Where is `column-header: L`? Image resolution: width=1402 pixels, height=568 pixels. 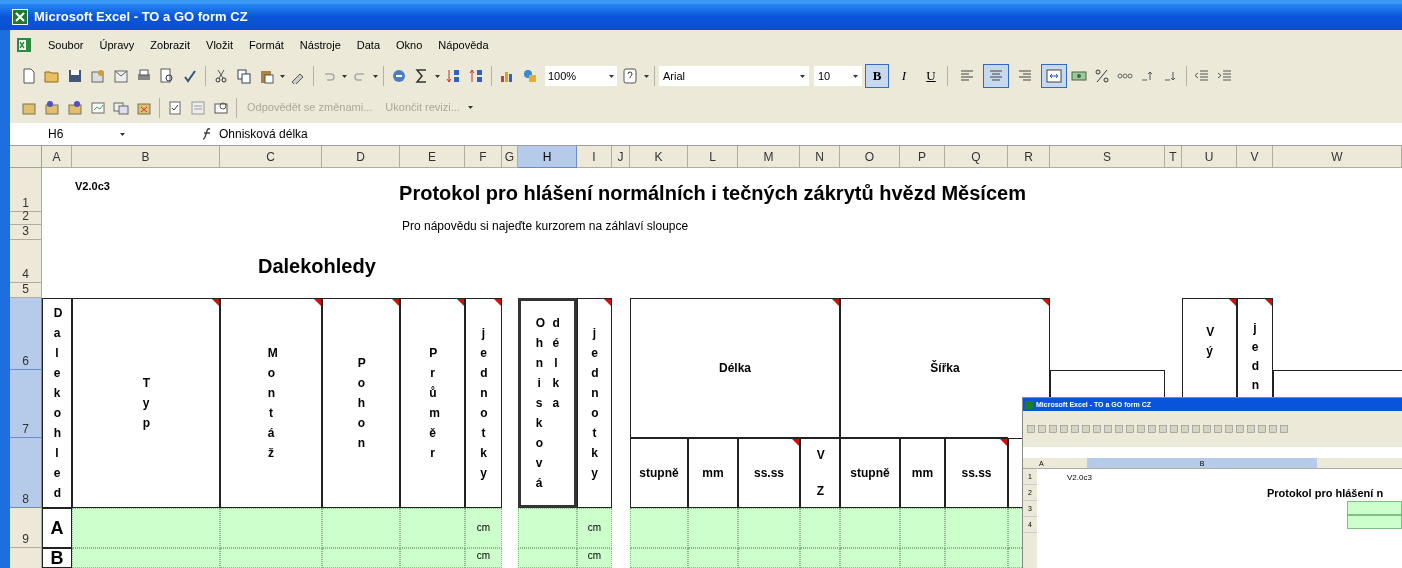
column-header: L is located at coordinates (713, 157).